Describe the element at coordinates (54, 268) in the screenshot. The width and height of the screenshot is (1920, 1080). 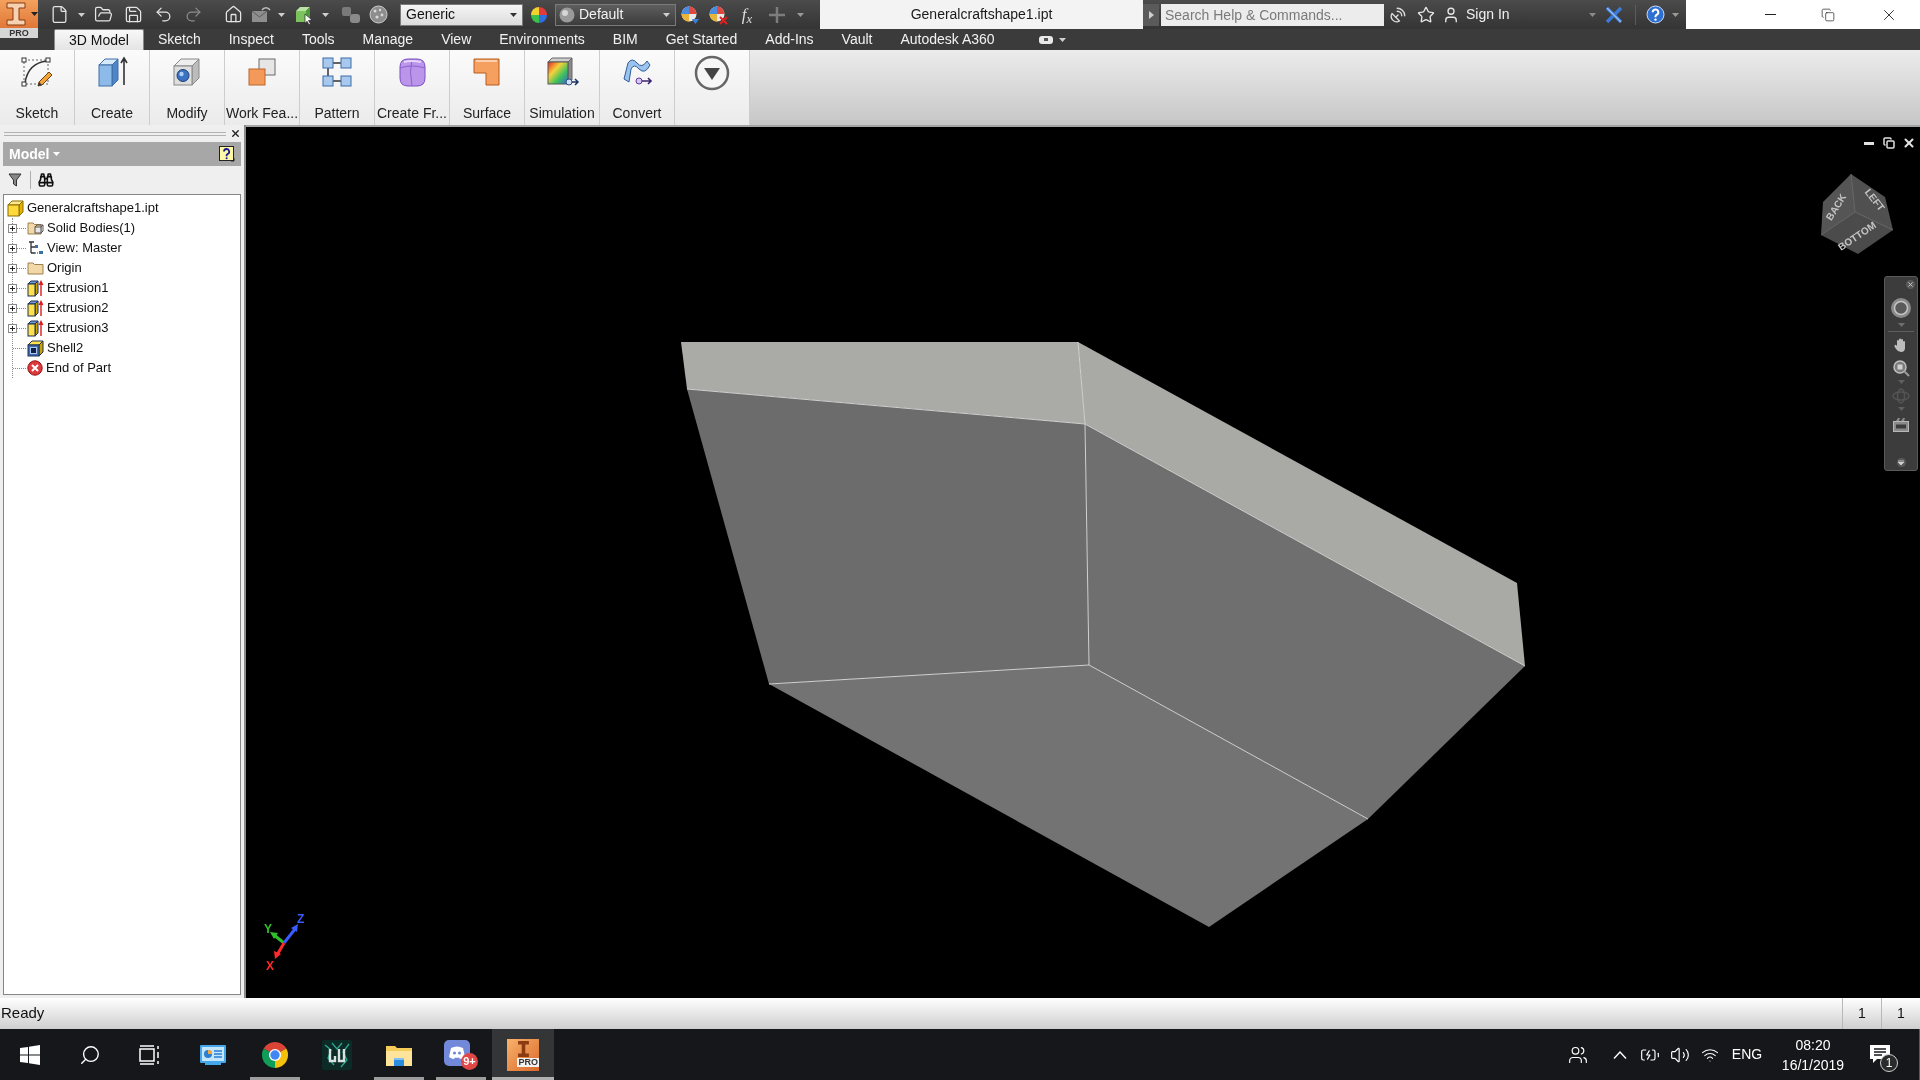
I see `tree-item: Origin` at that location.